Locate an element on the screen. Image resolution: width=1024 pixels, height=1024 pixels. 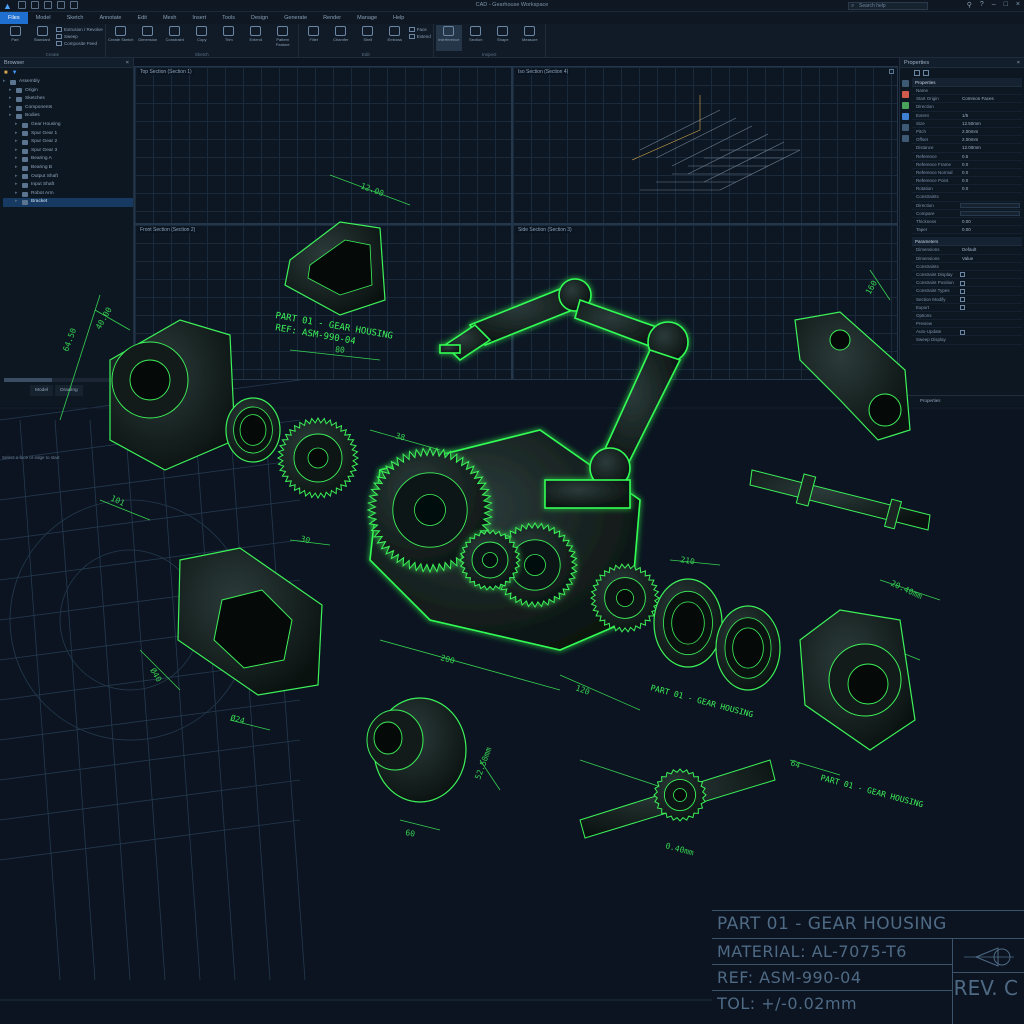
menu-item: Generate is located at coordinates (295, 18).